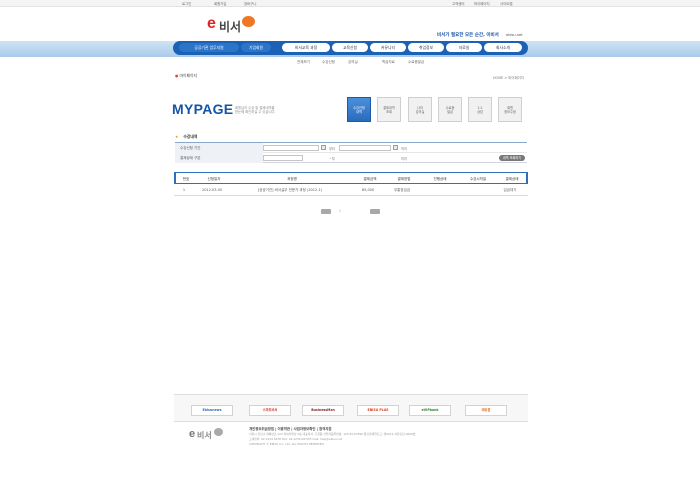 This screenshot has height=488, width=700. Describe the element at coordinates (290, 190) in the screenshot. I see `cell-course-name: [공공기관] 비서실무 전문가 과정 (2012-1)` at that location.